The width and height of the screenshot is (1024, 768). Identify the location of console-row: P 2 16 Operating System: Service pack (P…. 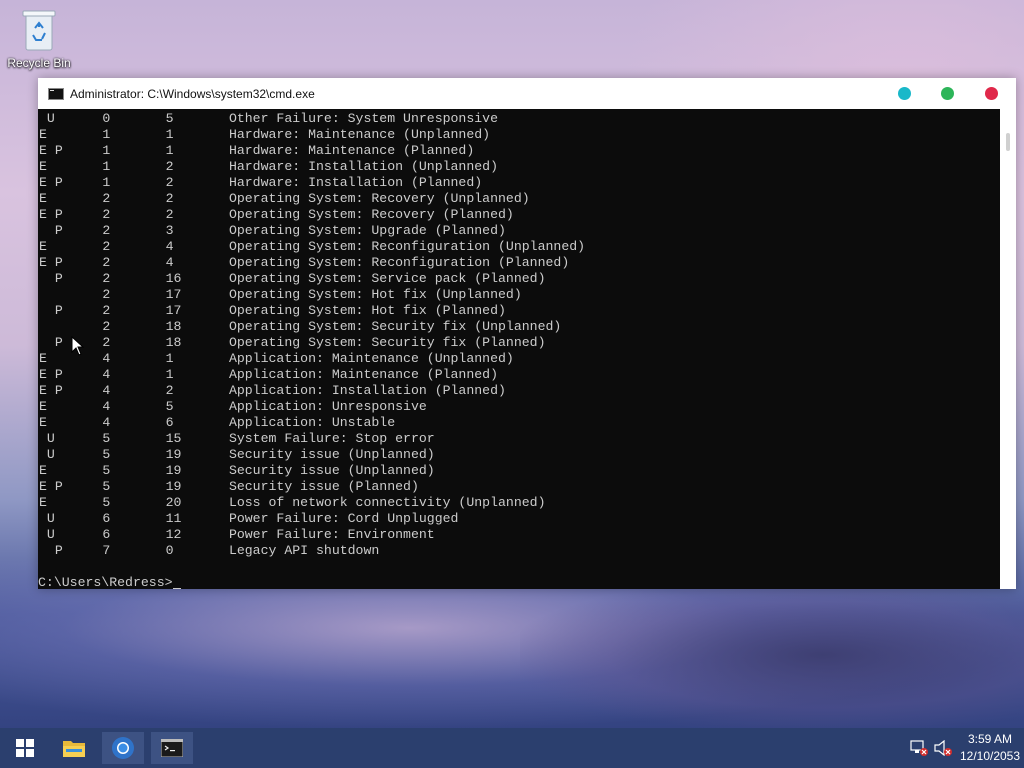
(519, 279).